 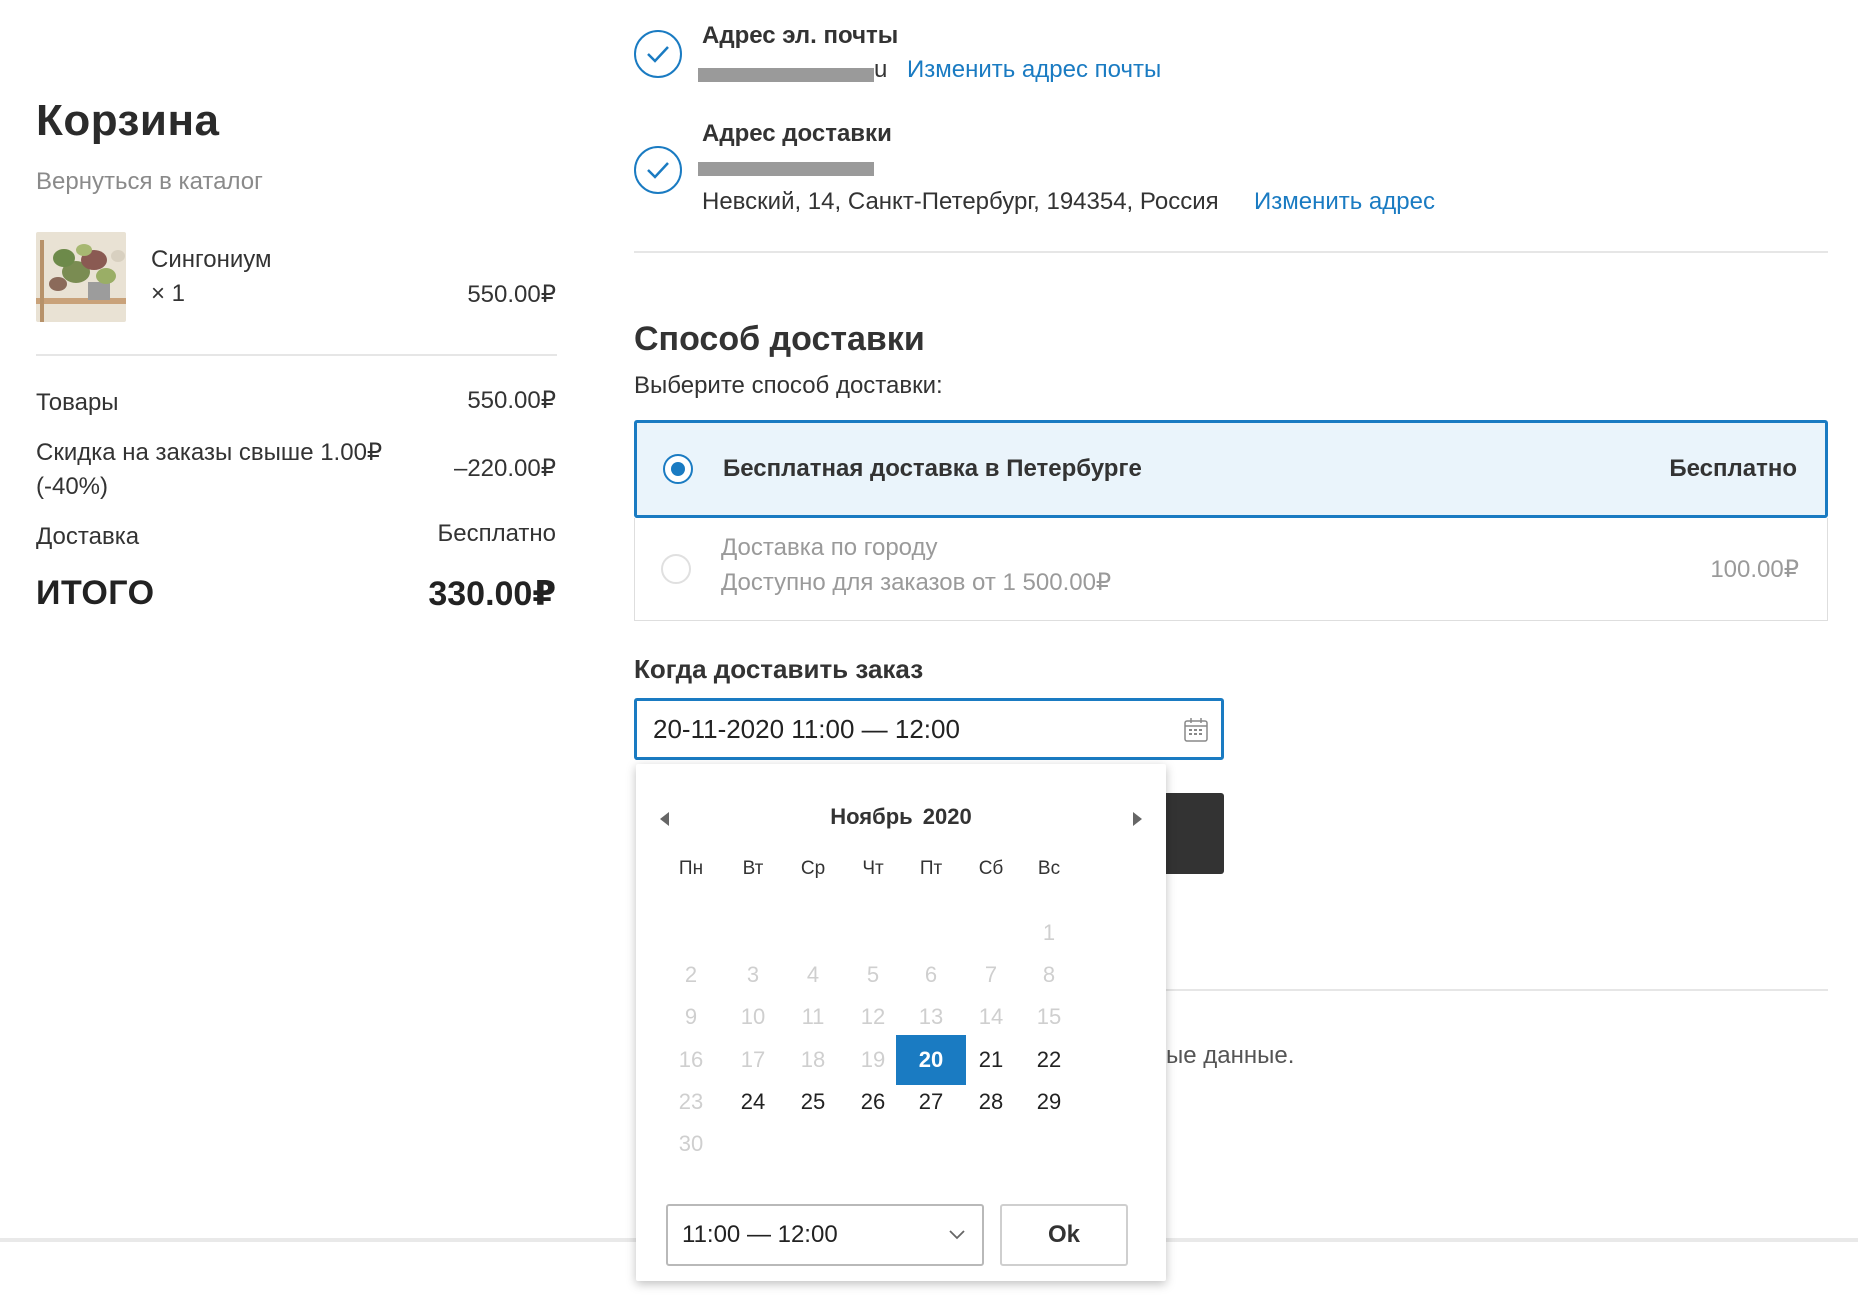 I want to click on change-address-link: Изменить адрес, so click(x=1344, y=202).